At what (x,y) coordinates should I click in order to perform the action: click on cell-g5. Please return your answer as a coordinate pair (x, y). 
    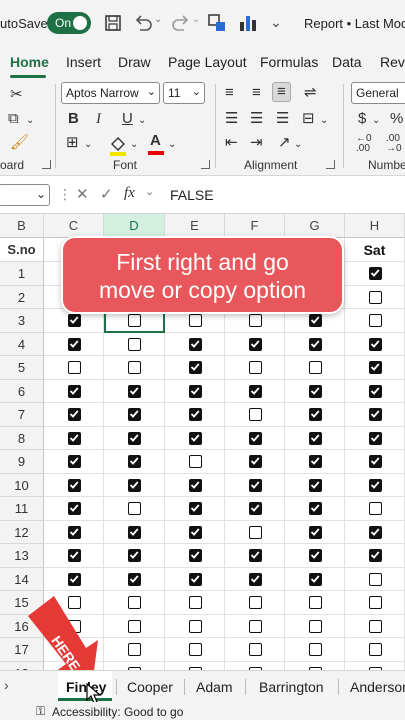
    Looking at the image, I should click on (315, 368).